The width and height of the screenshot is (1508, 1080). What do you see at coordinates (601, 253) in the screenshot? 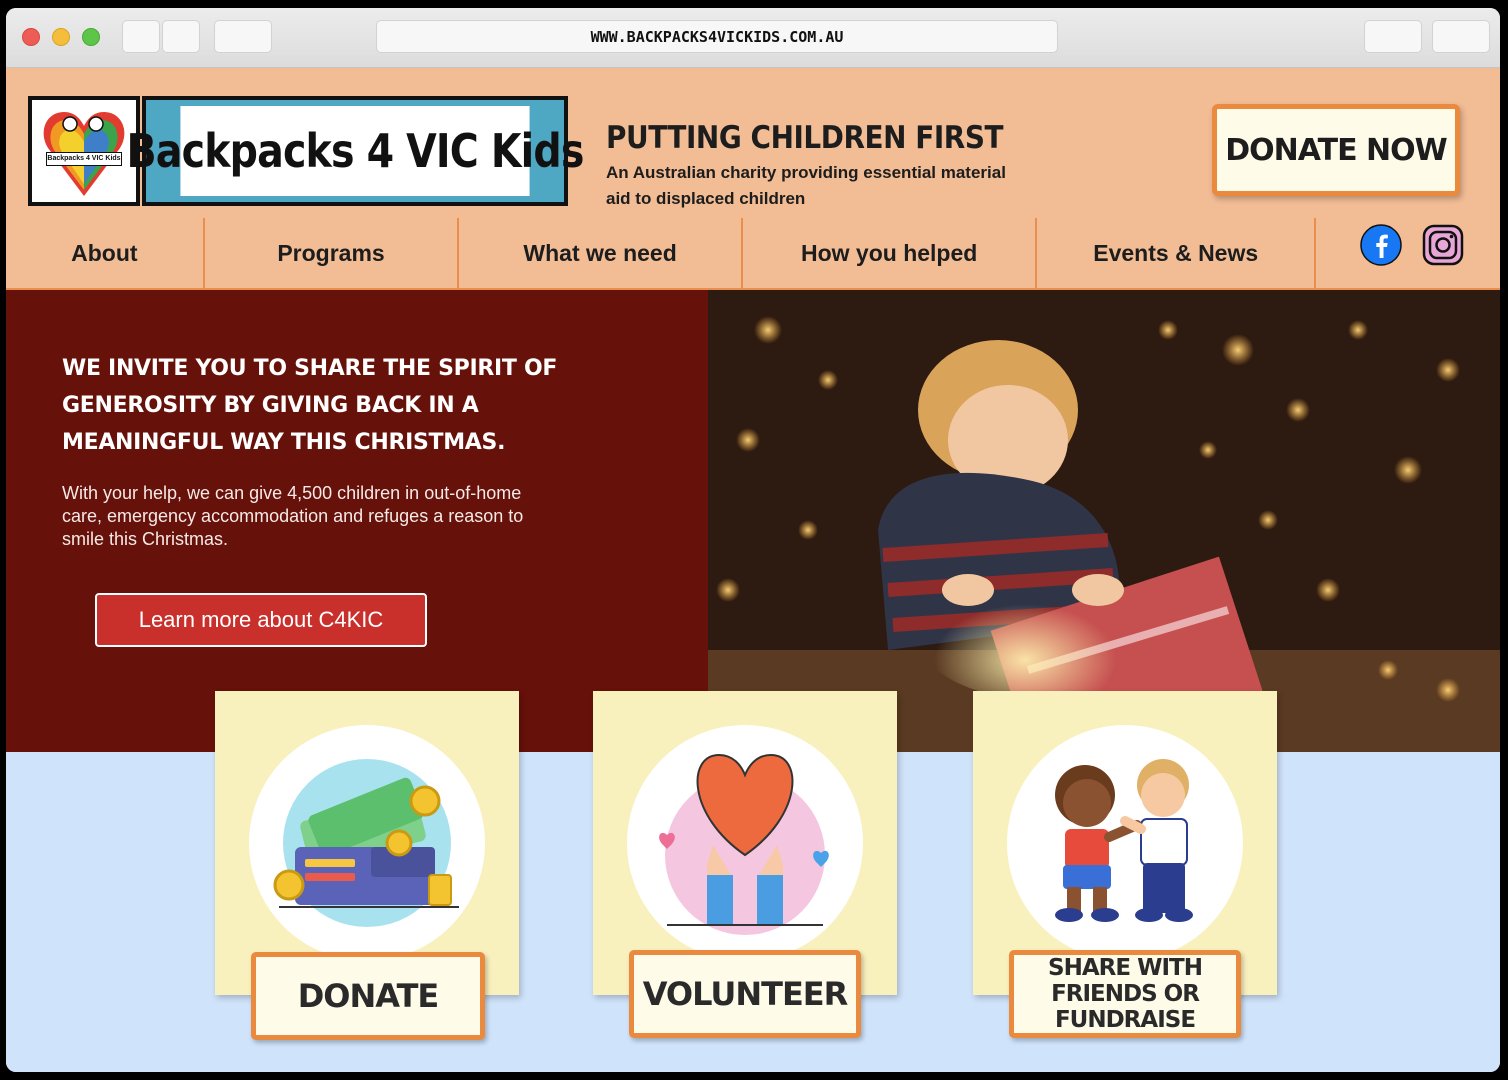
I see `nav-item-what-we-need: What we need` at bounding box center [601, 253].